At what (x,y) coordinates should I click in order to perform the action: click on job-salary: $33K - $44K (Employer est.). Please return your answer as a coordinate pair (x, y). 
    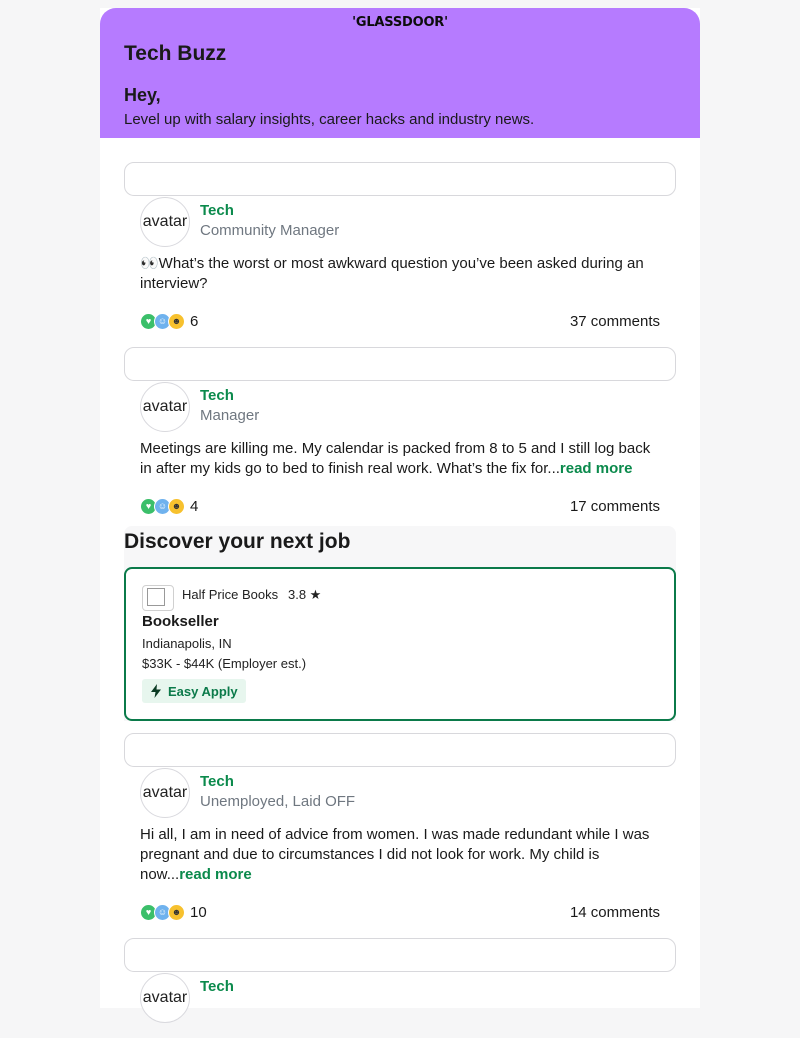
    Looking at the image, I should click on (224, 663).